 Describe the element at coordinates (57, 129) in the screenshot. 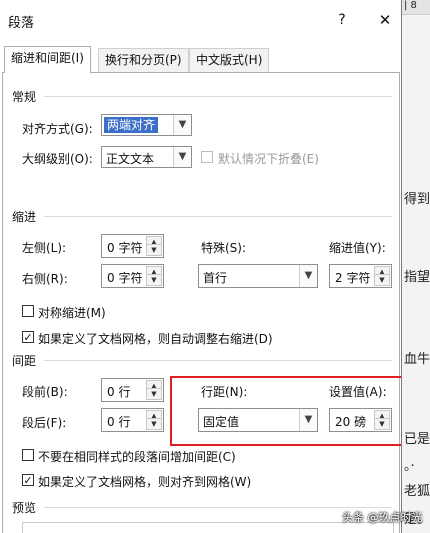

I see `alignment-label: 对齐方式(G):` at that location.